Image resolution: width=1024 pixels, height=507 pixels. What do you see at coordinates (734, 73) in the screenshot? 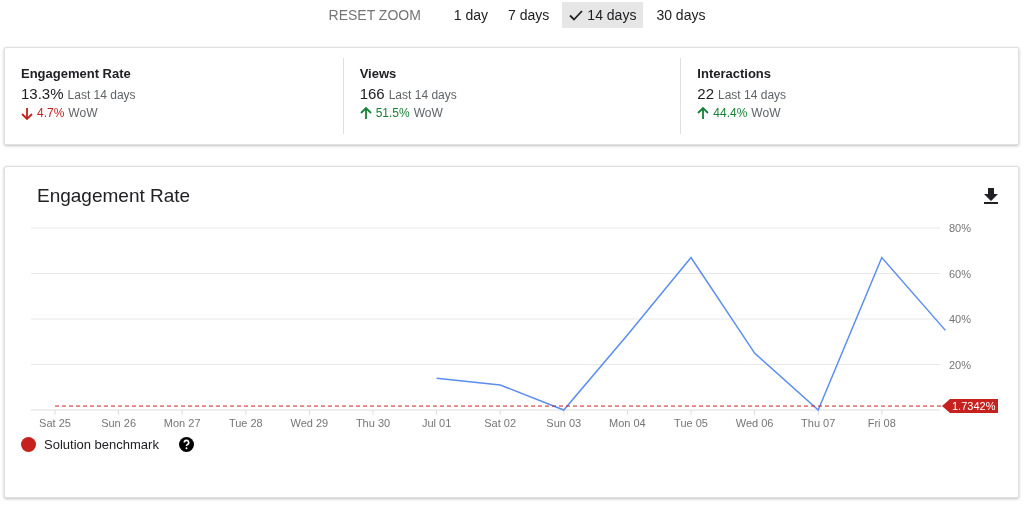
I see `metric-title: Interactions` at bounding box center [734, 73].